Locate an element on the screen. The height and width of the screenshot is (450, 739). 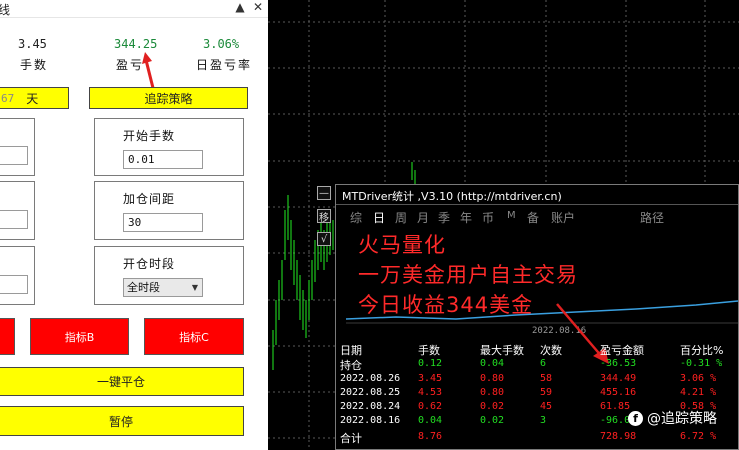
panel-titlebar: 线 ▲ ✕ is located at coordinates (134, 9).